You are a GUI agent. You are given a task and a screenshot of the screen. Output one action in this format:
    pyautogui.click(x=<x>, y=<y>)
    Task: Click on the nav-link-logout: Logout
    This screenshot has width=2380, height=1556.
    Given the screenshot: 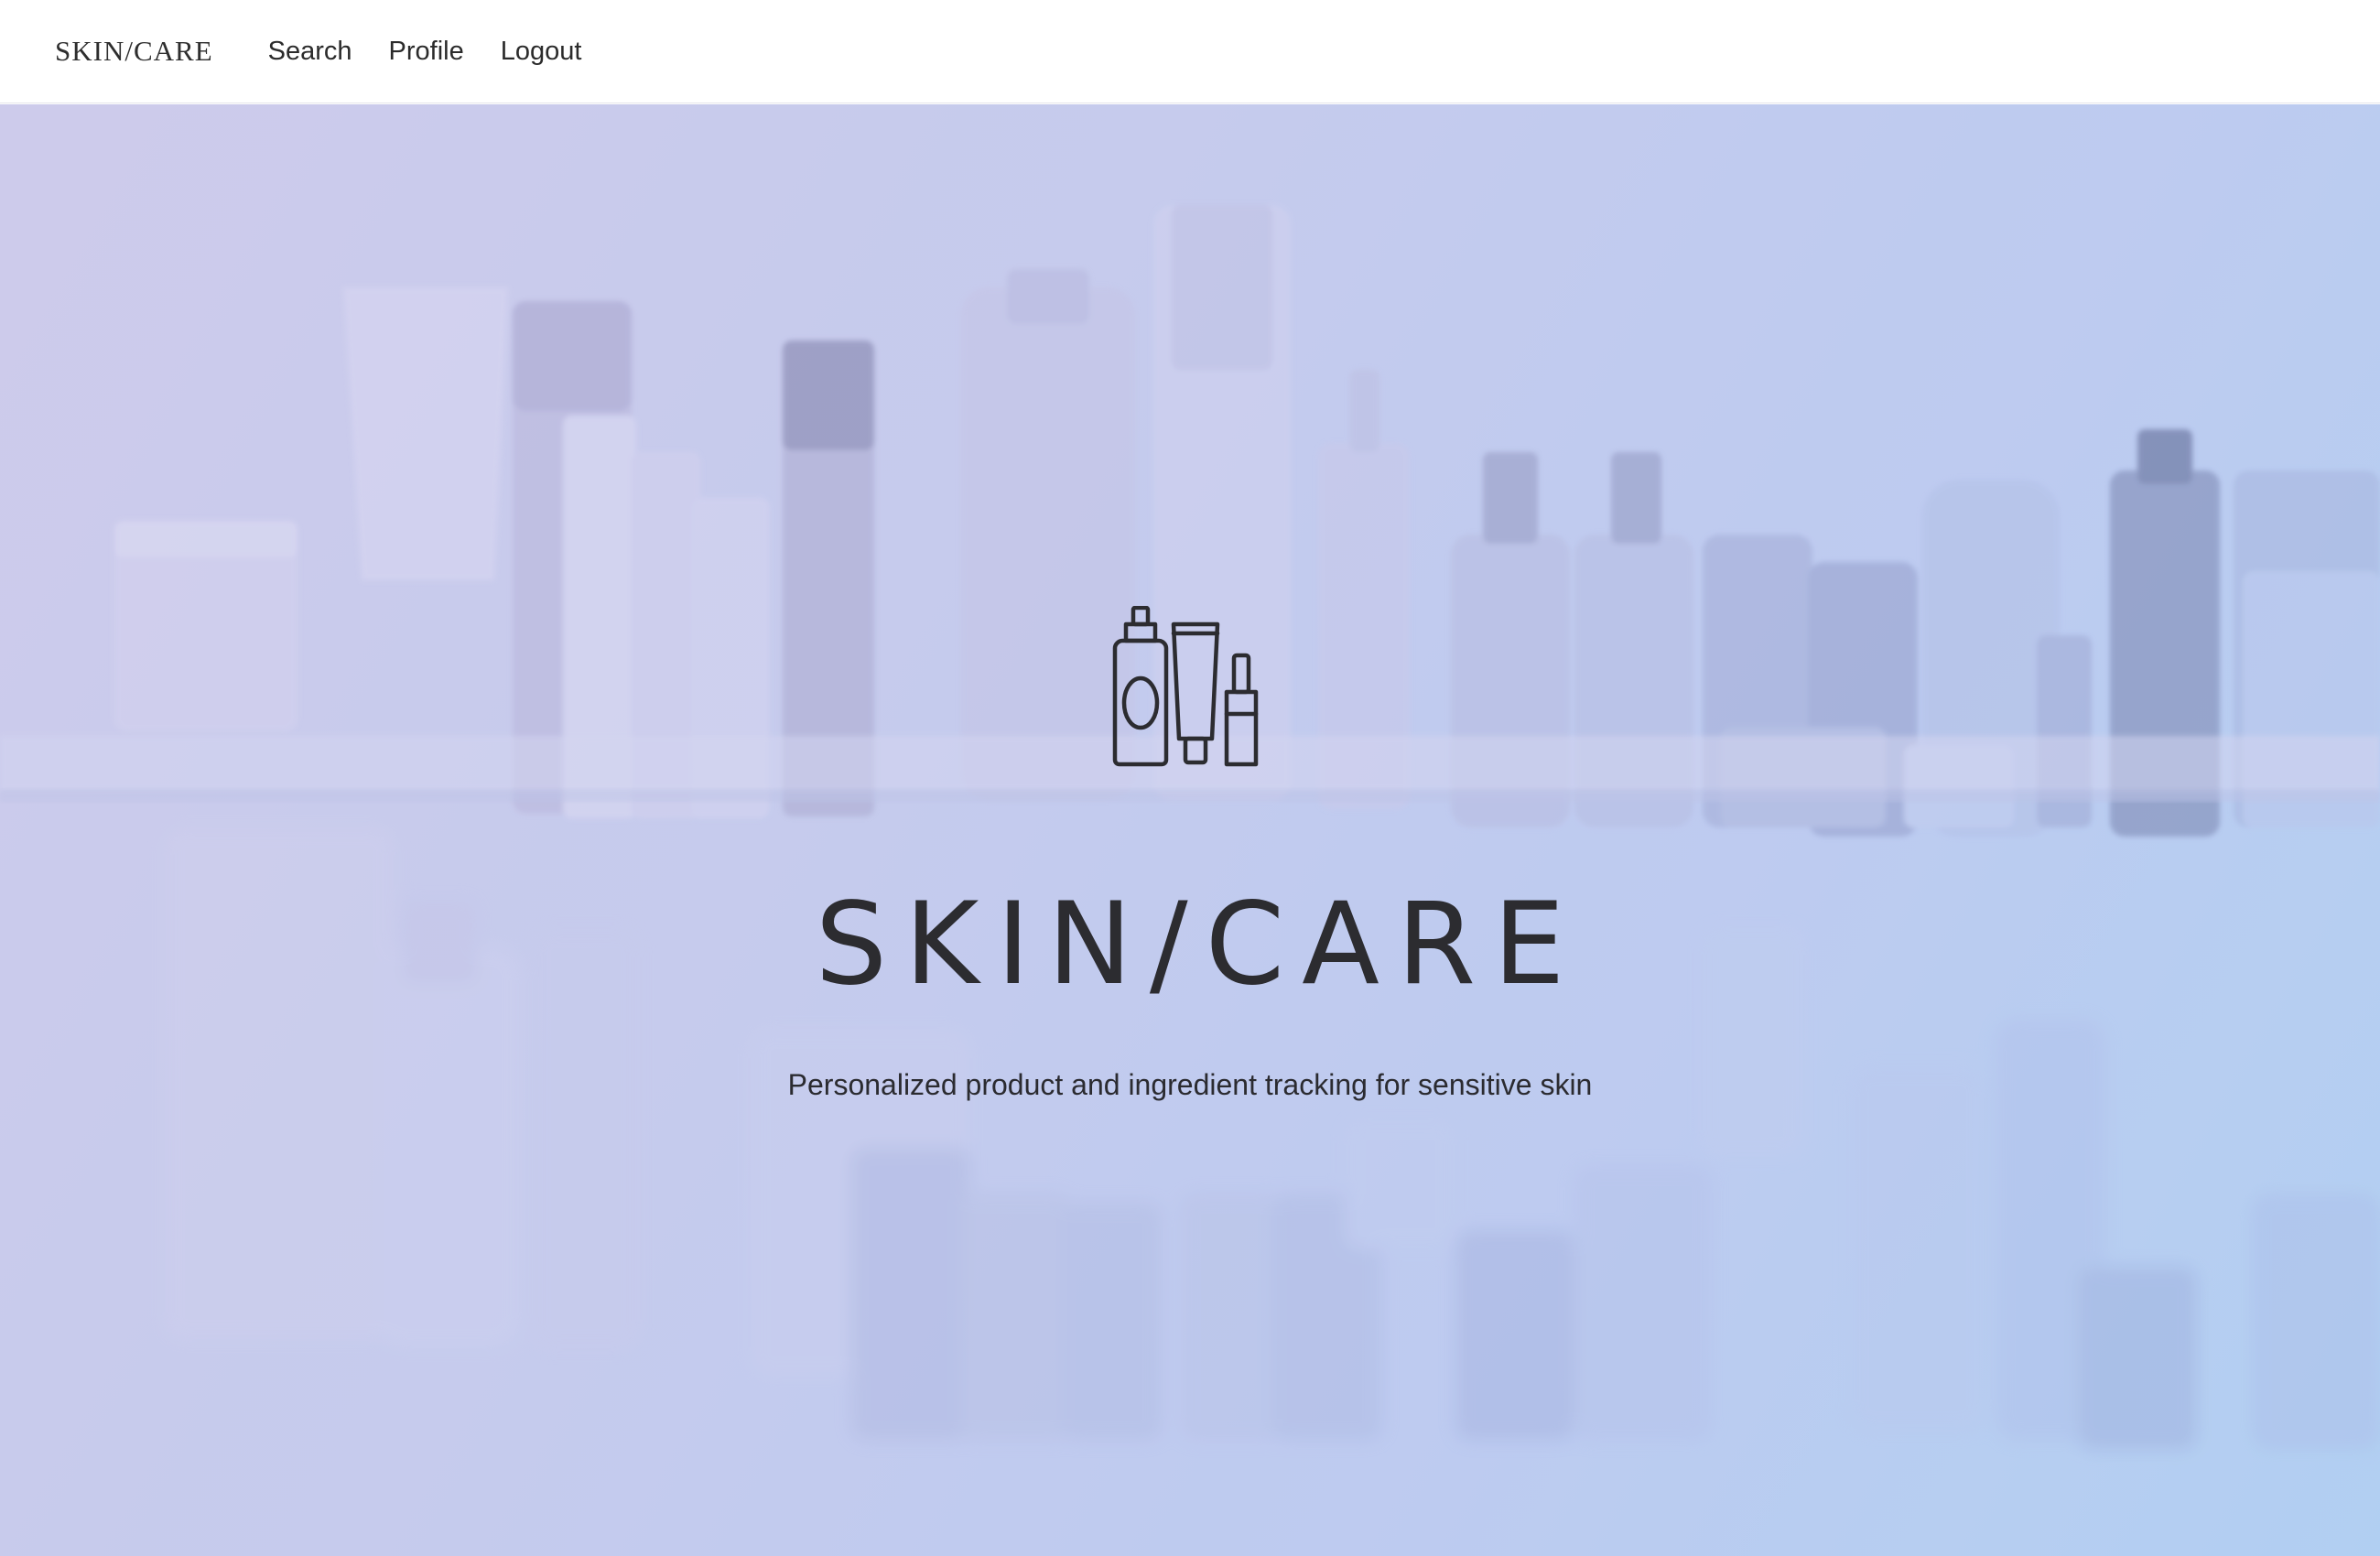 What is the action you would take?
    pyautogui.click(x=541, y=52)
    